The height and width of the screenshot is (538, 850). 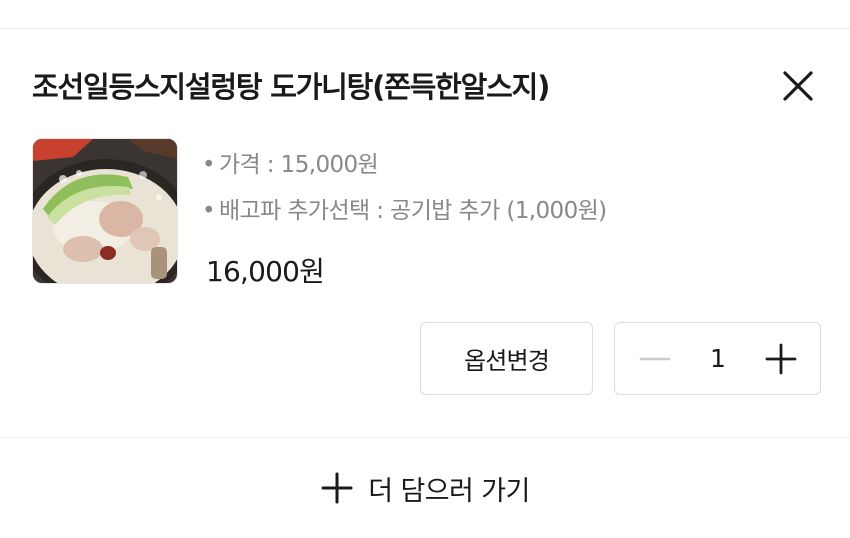 I want to click on quantity-stepper: 1, so click(x=717, y=358).